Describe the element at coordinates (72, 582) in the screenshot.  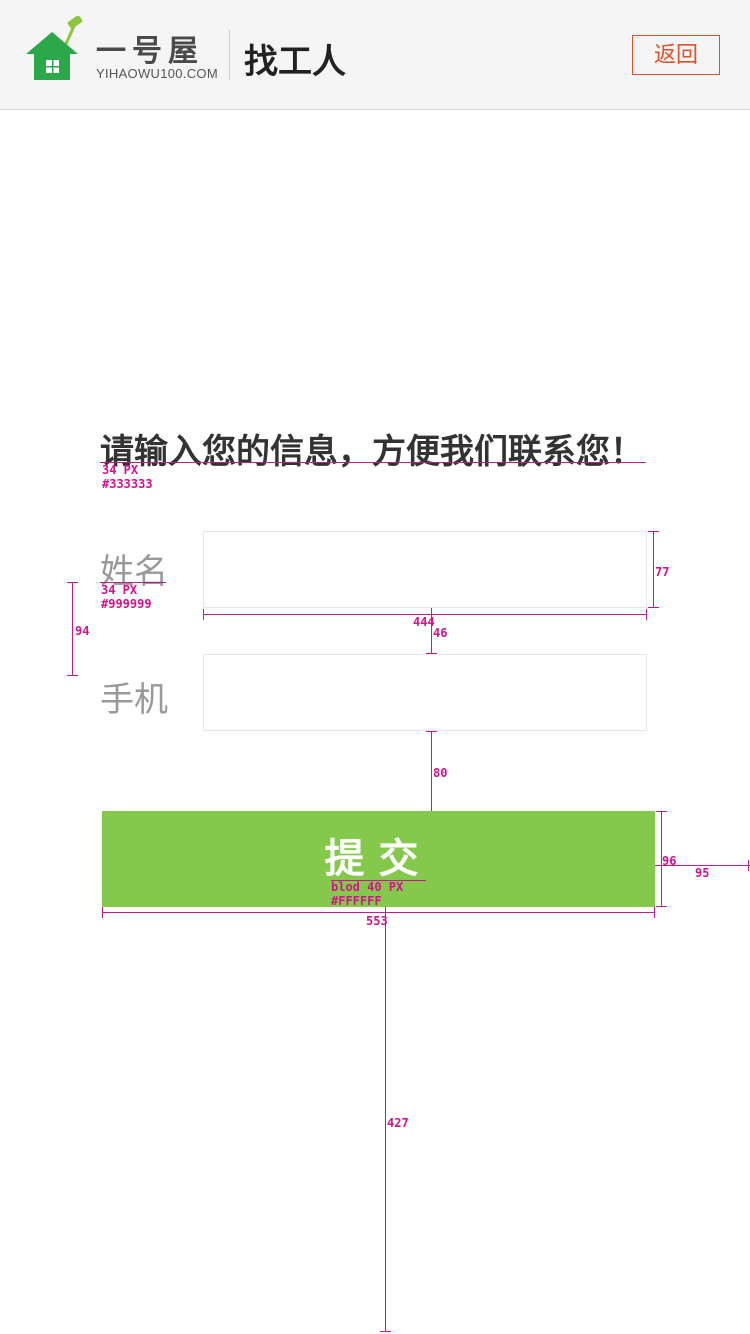
I see `label-gap-annotation-tick-top` at that location.